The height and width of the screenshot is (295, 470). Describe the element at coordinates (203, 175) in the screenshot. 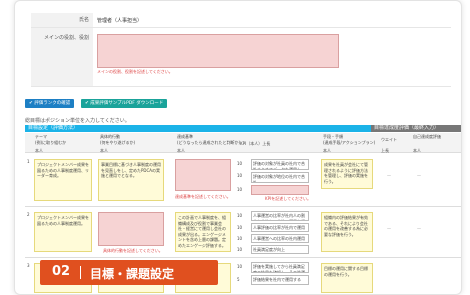

I see `criteria-input` at that location.